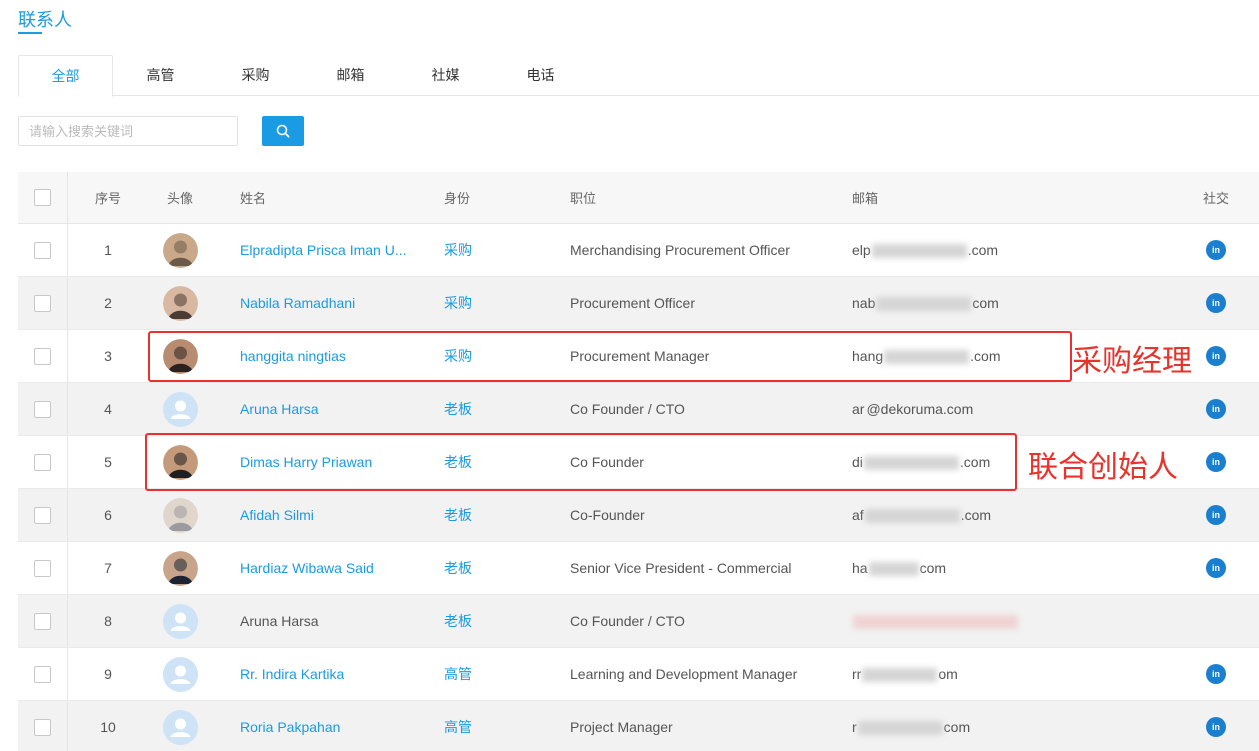  I want to click on contact-email: ar @dekoruma.com, so click(912, 409).